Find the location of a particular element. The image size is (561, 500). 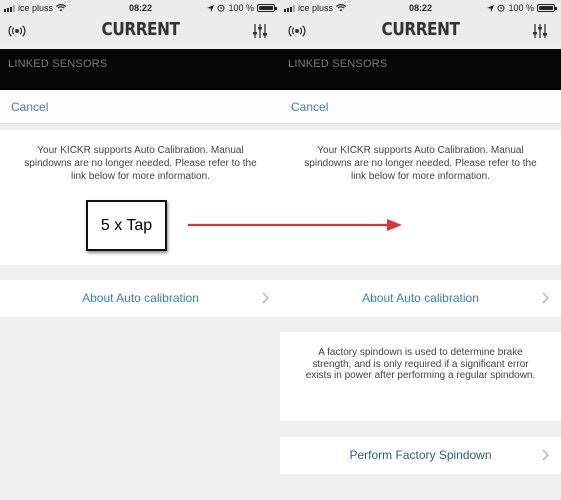

perform-factory-spindown-button: Perform Factory Spindown is located at coordinates (420, 455).